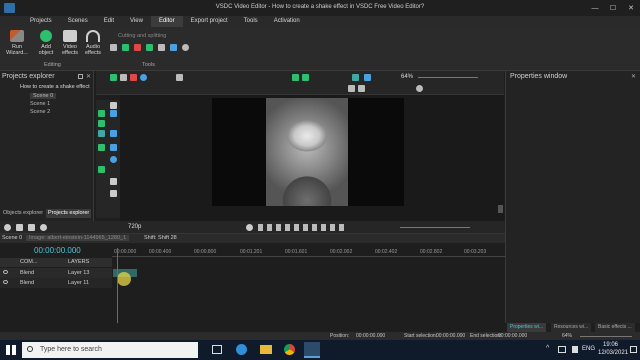 The height and width of the screenshot is (360, 640). What do you see at coordinates (185, 47) in the screenshot?
I see `settings-icon` at bounding box center [185, 47].